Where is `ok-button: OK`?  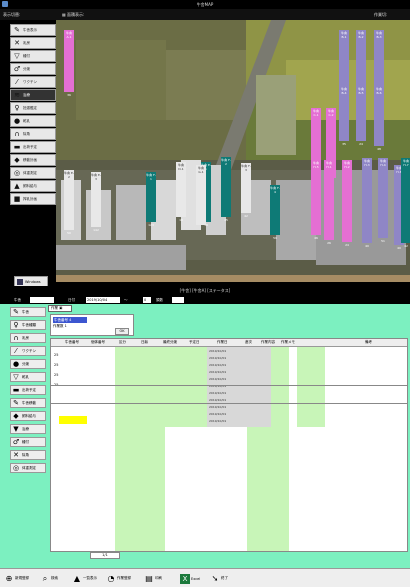
ok-button: OK is located at coordinates (122, 331).